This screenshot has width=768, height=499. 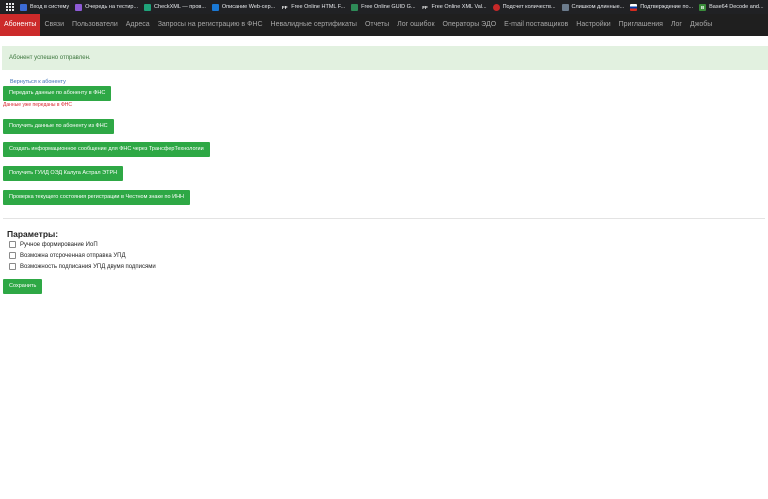 What do you see at coordinates (385, 58) in the screenshot?
I see `success-alert: Абонент успешно отправлен.` at bounding box center [385, 58].